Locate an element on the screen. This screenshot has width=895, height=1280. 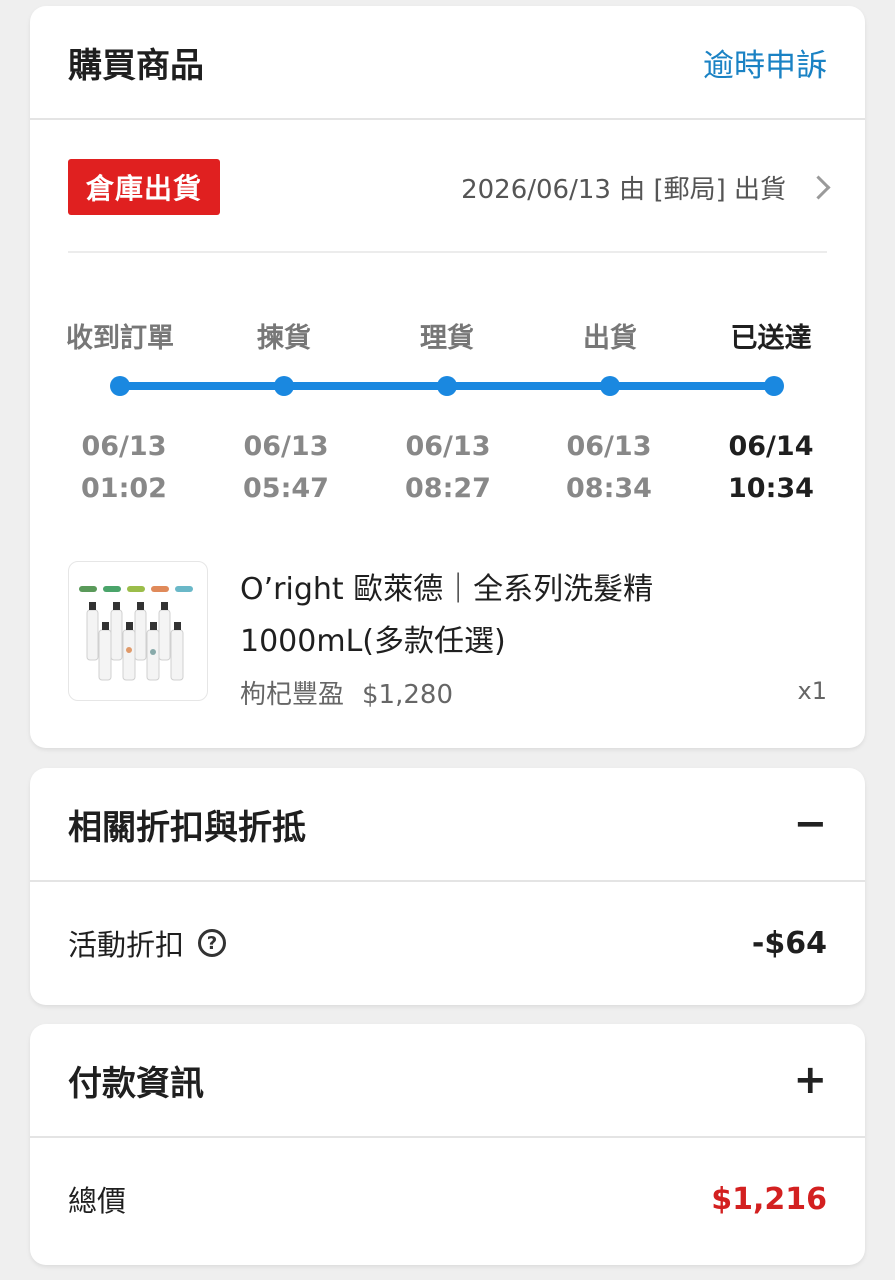
shipping-info: 2026/06/13 由 [郵局] 出貨 is located at coordinates (646, 187).